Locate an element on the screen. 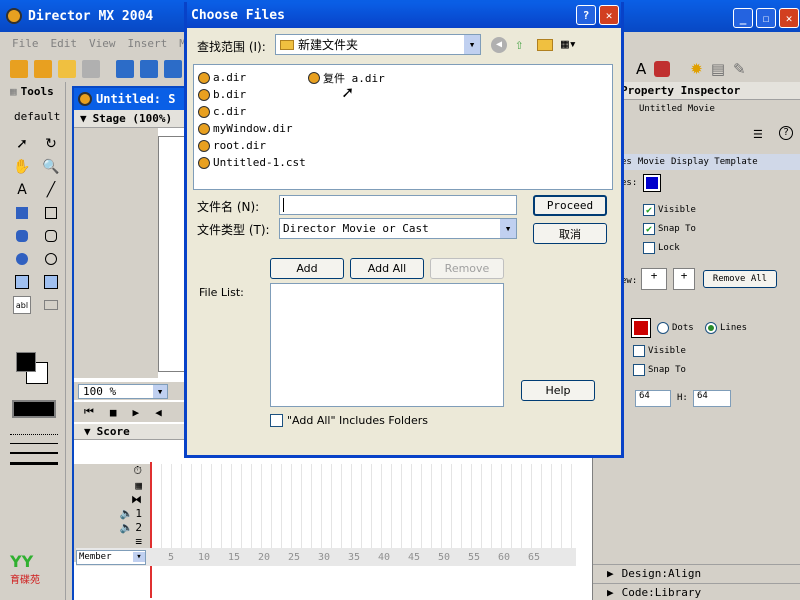 This screenshot has height=600, width=800. import-icon is located at coordinates (91, 69).